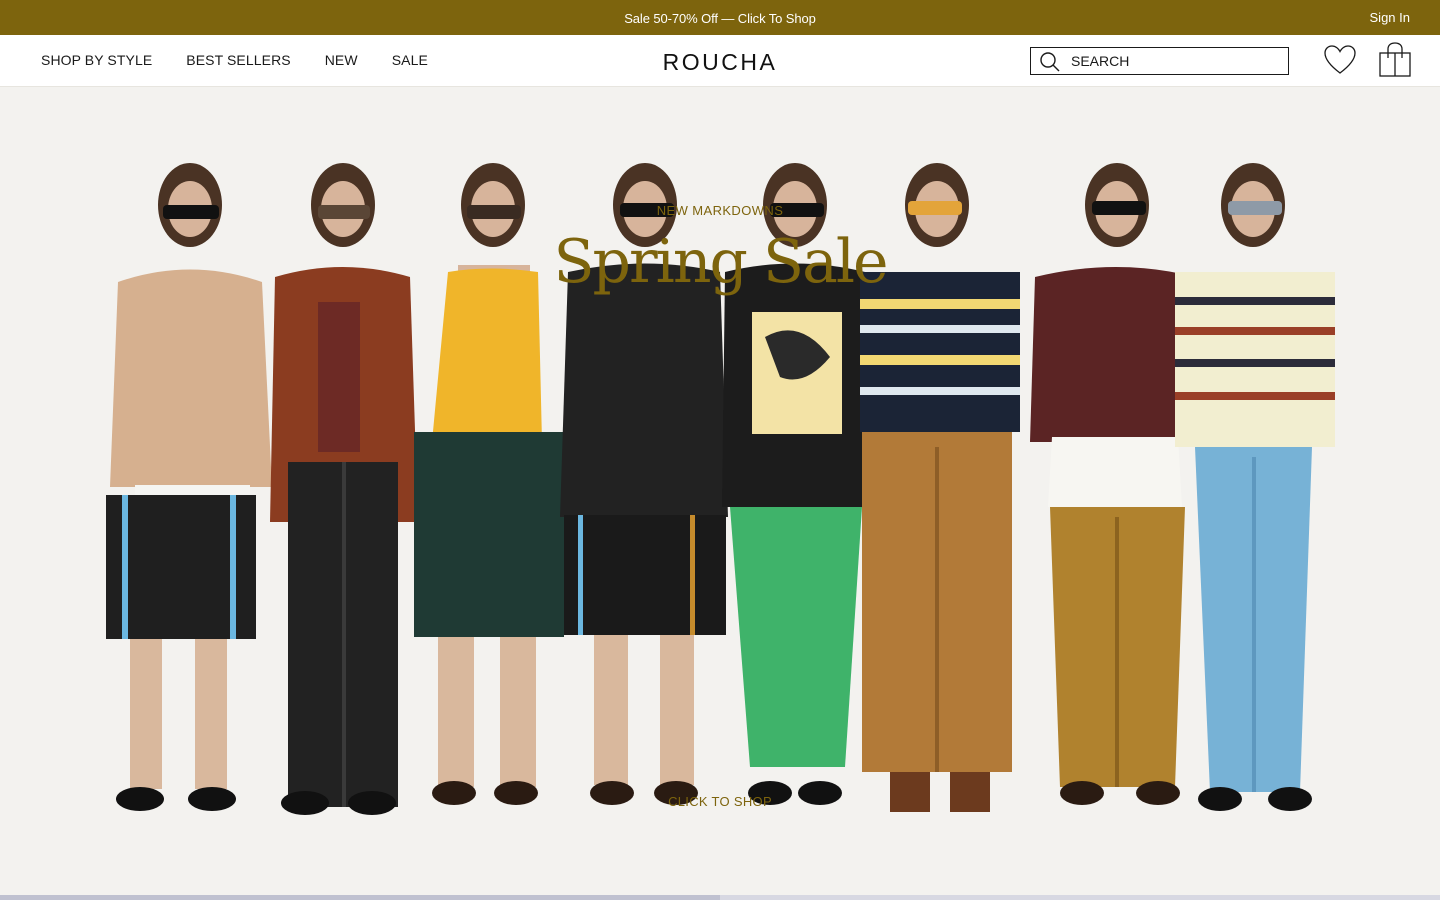  I want to click on promo-bar: Sale 50-70% Off — Click To Shop Sign In, so click(720, 17).